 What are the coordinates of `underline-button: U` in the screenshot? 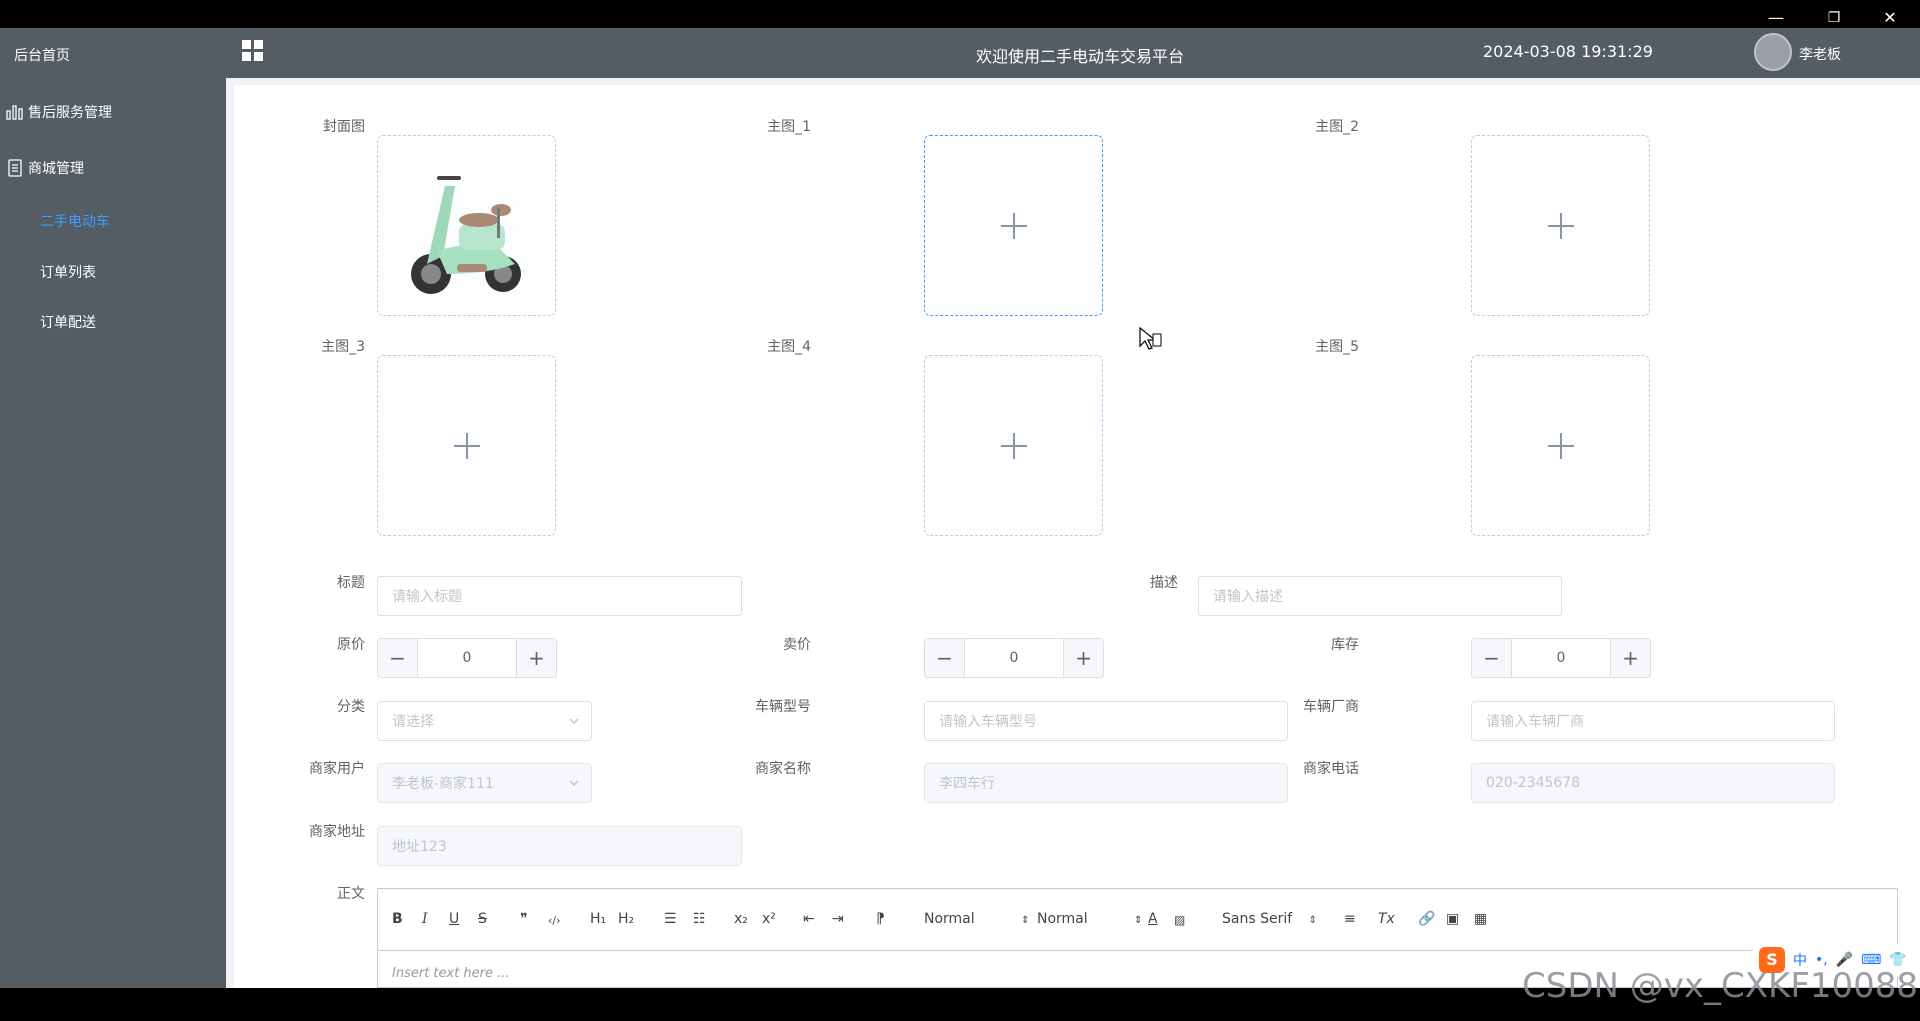 It's located at (454, 919).